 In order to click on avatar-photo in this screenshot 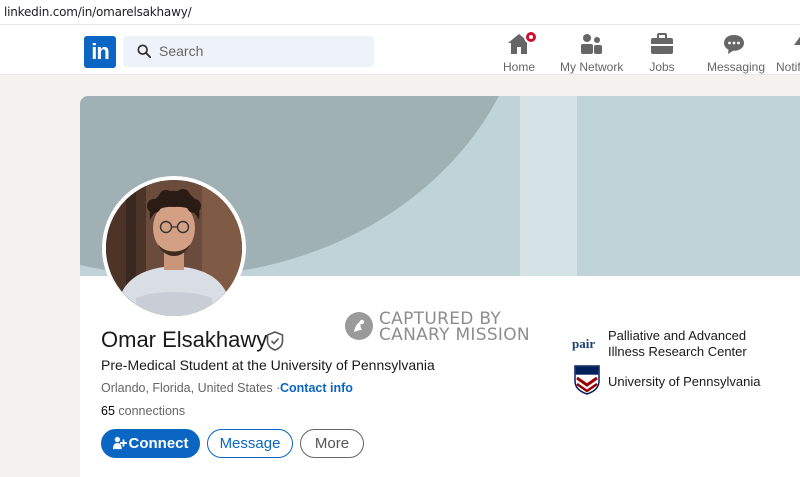, I will do `click(174, 248)`.